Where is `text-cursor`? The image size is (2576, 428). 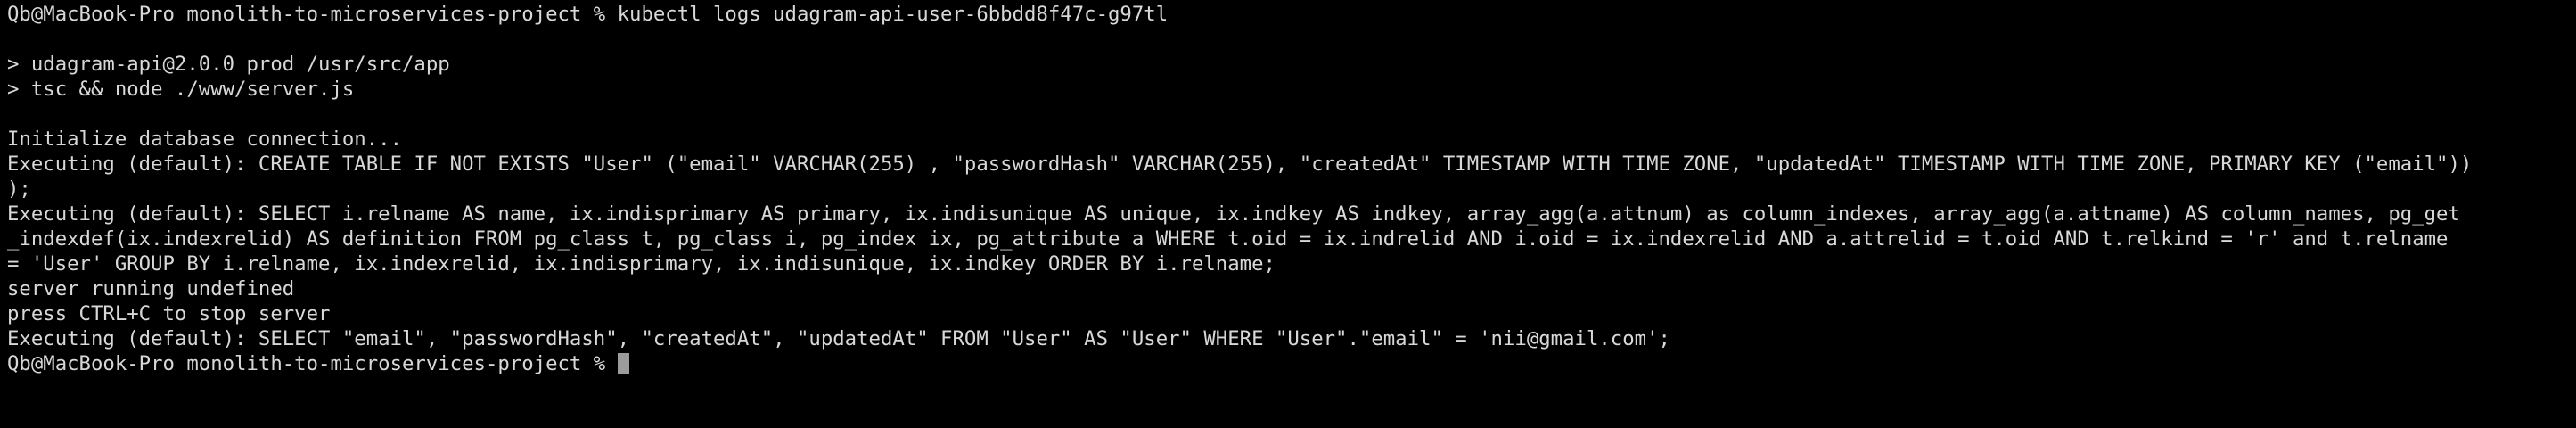 text-cursor is located at coordinates (623, 363).